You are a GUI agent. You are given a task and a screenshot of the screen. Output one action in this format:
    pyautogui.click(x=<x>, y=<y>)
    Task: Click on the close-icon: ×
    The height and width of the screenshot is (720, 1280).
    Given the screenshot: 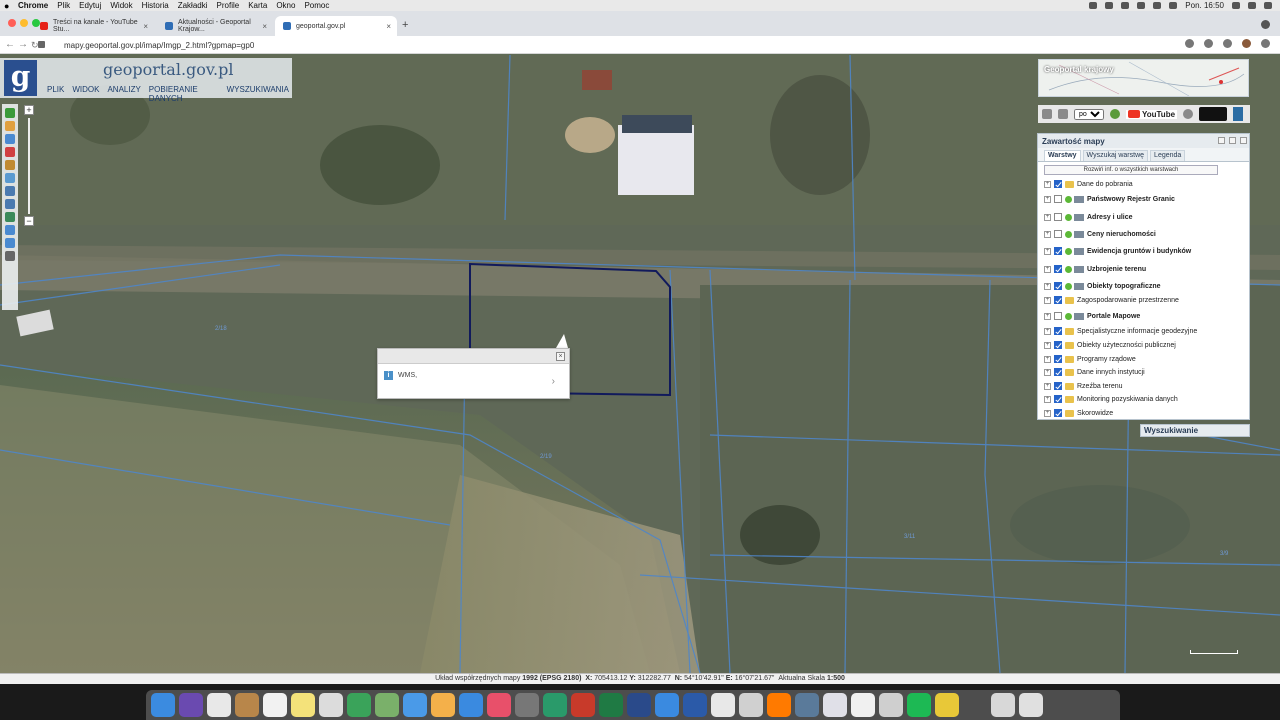 What is the action you would take?
    pyautogui.click(x=560, y=356)
    